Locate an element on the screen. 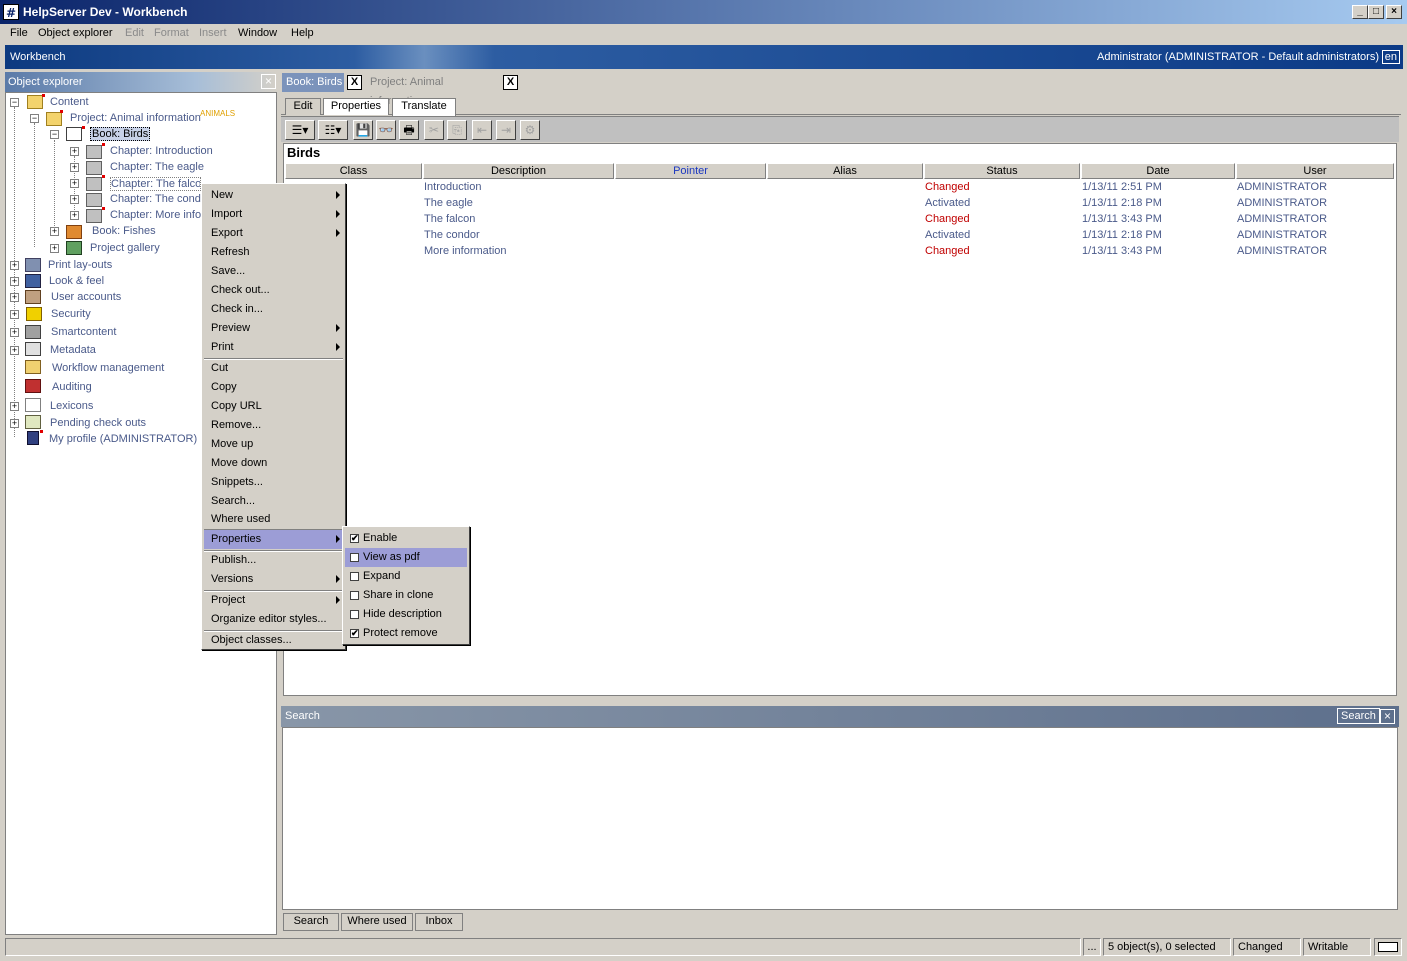  tab-where-used: Where used is located at coordinates (377, 922).